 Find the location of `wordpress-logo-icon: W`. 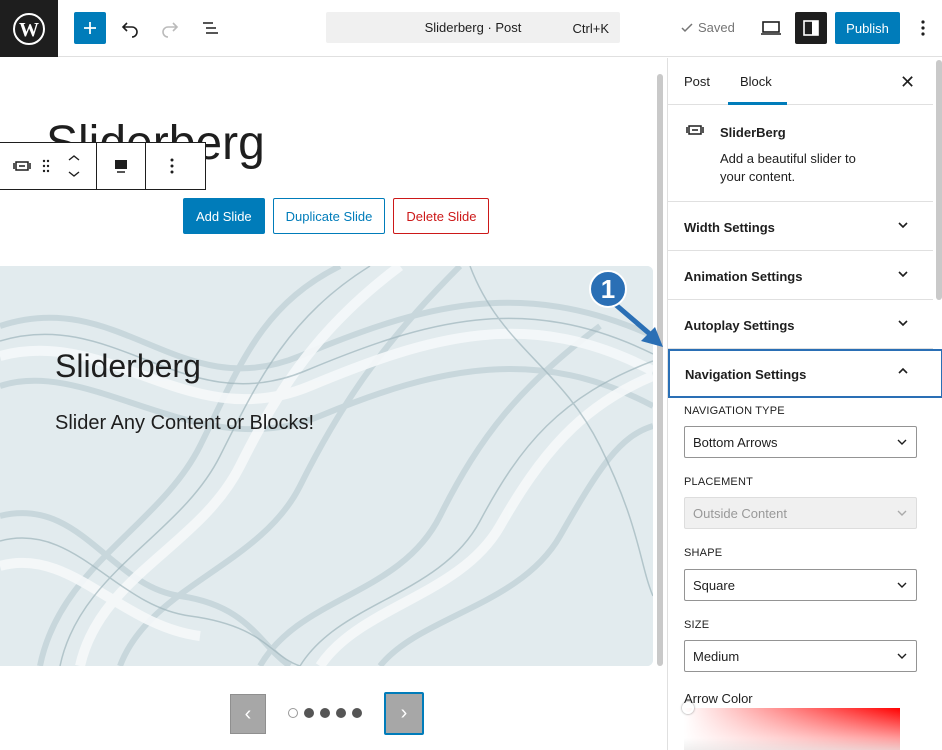

wordpress-logo-icon: W is located at coordinates (29, 28).